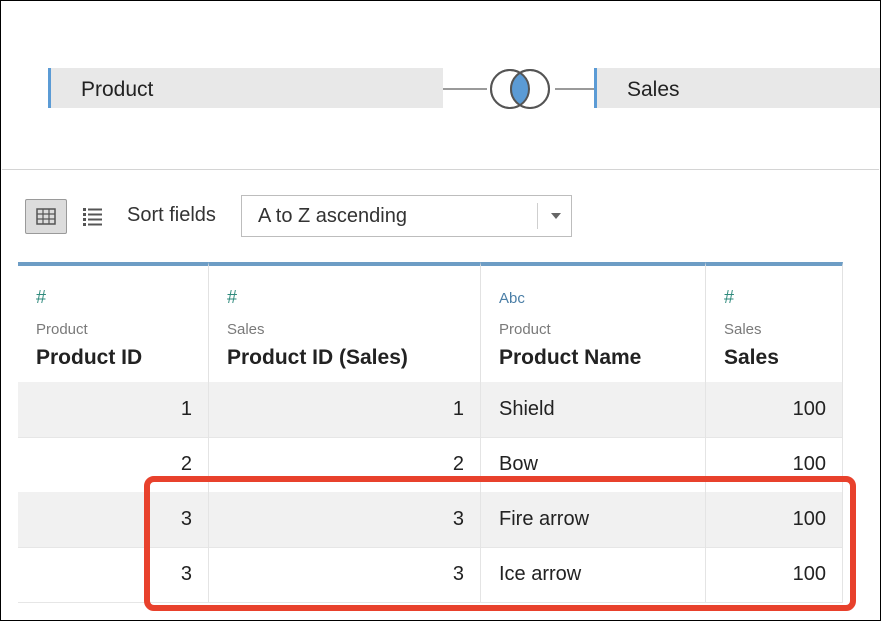 The width and height of the screenshot is (881, 621). I want to click on sort-fields-label: Sort fields, so click(171, 215).